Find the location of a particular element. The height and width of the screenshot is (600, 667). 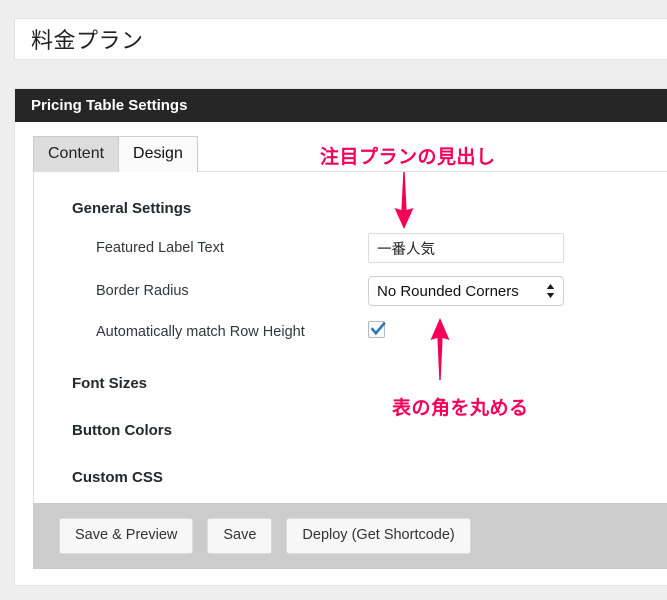

annotation-arrow-up-icon is located at coordinates (440, 351).